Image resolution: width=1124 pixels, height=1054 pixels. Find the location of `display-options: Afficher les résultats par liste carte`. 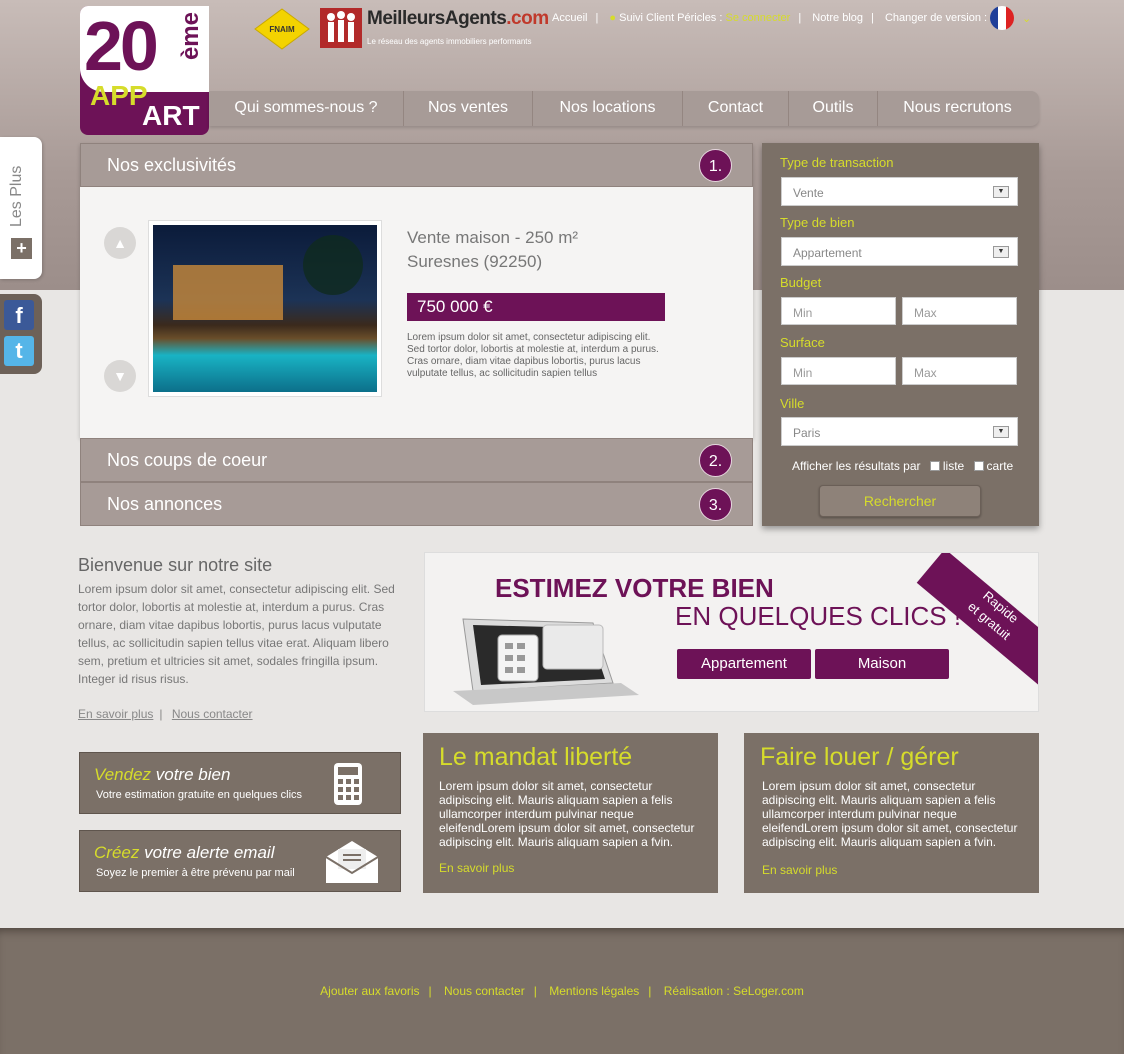

display-options: Afficher les résultats par liste carte is located at coordinates (902, 466).